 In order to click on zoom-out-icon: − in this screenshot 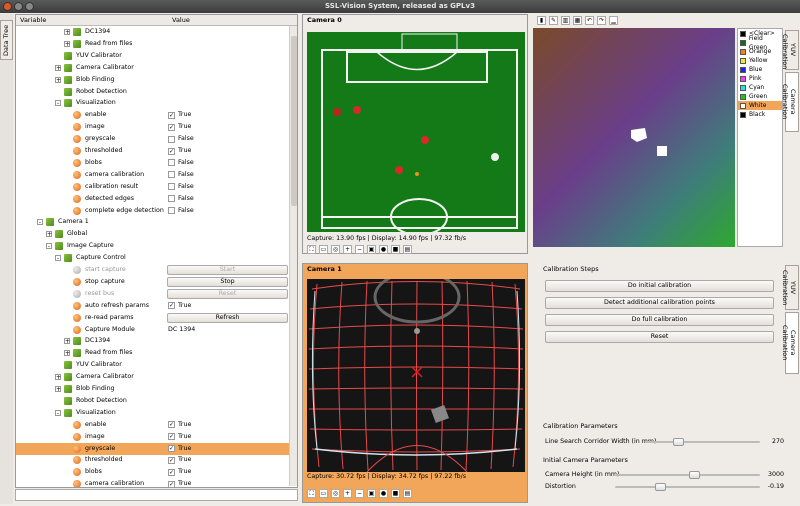, I will do `click(359, 249)`.